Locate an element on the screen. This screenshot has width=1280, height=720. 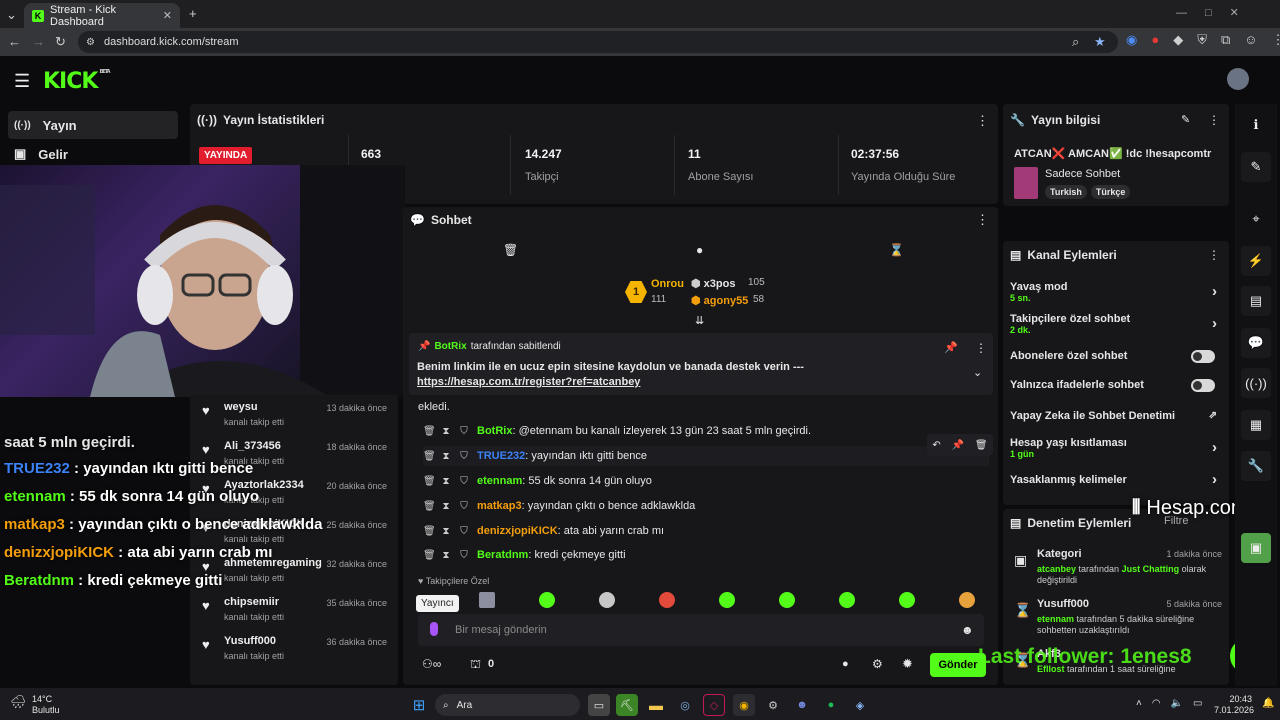
app-icon: ⚙ is located at coordinates (773, 705).